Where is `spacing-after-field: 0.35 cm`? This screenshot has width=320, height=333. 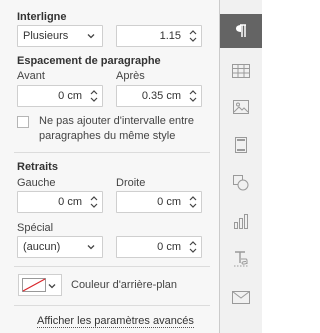
spacing-after-field: 0.35 cm is located at coordinates (159, 96).